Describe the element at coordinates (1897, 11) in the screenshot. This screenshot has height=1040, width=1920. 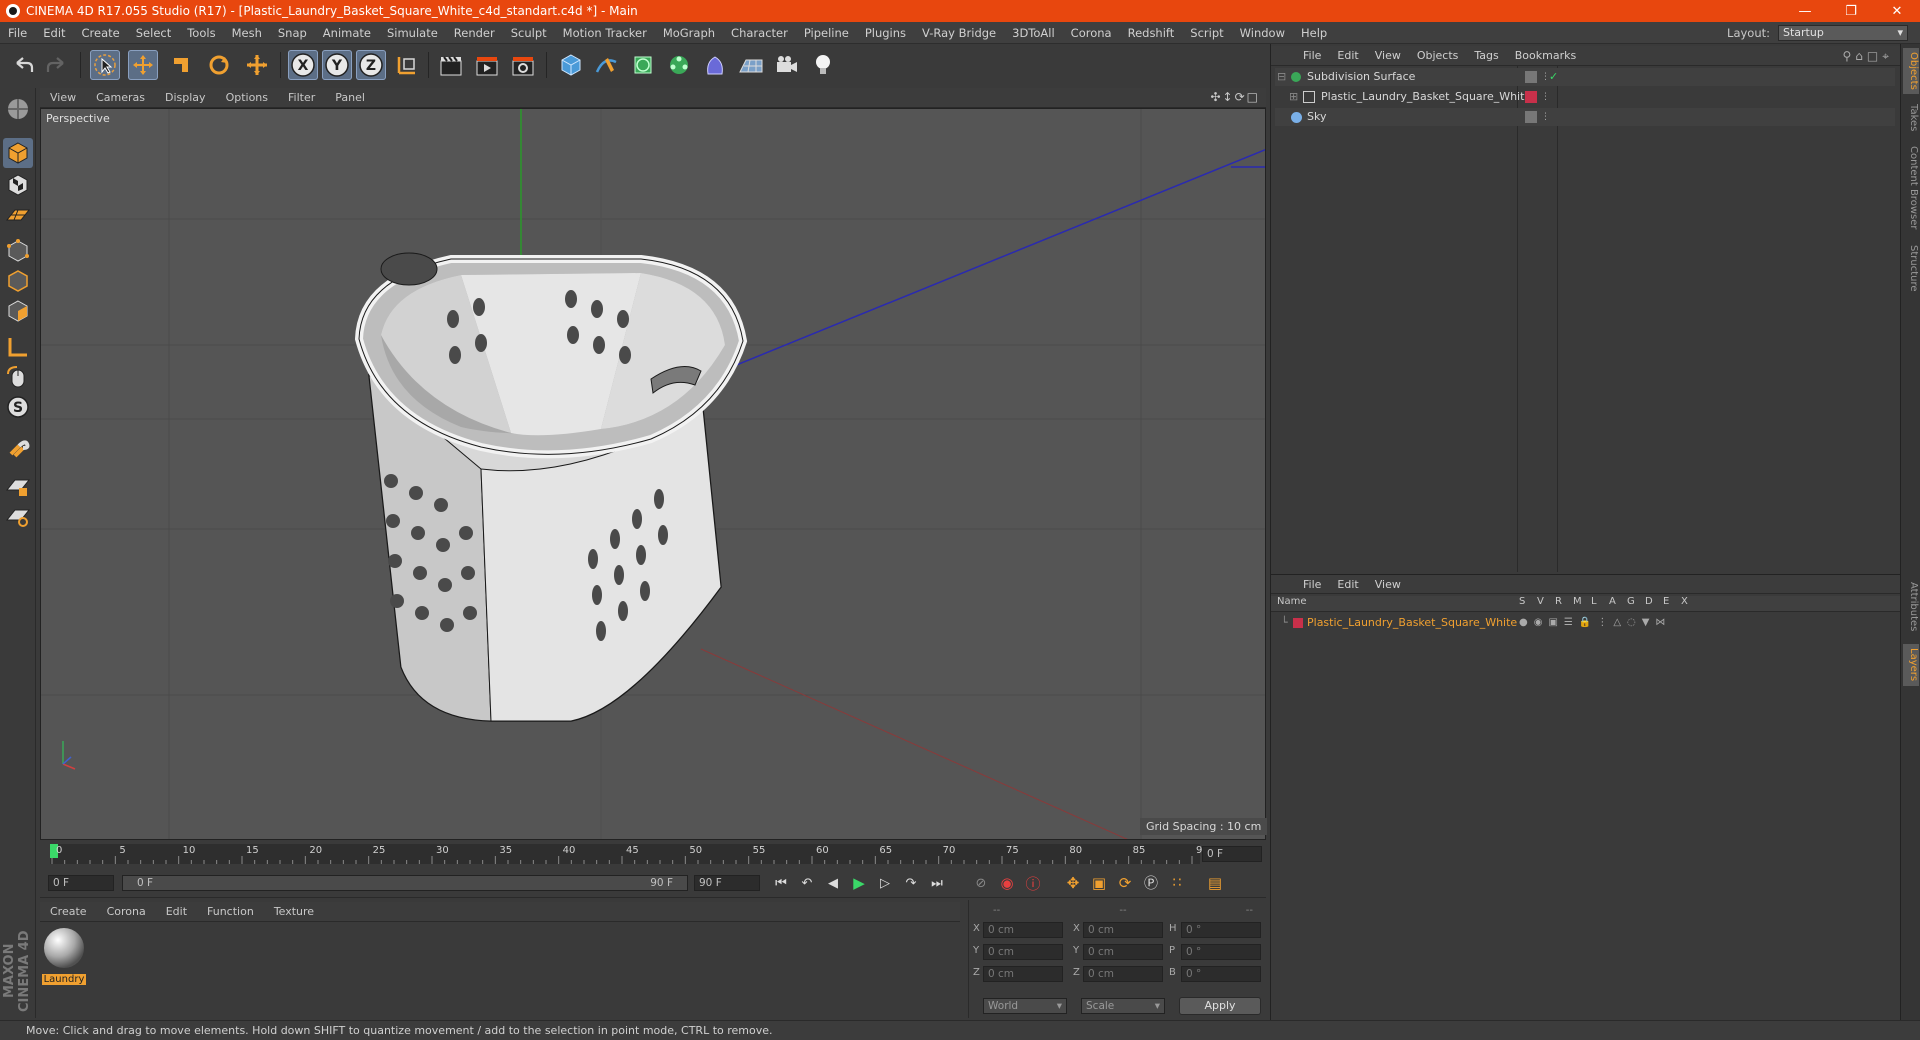
I see `close-button: ✕` at that location.